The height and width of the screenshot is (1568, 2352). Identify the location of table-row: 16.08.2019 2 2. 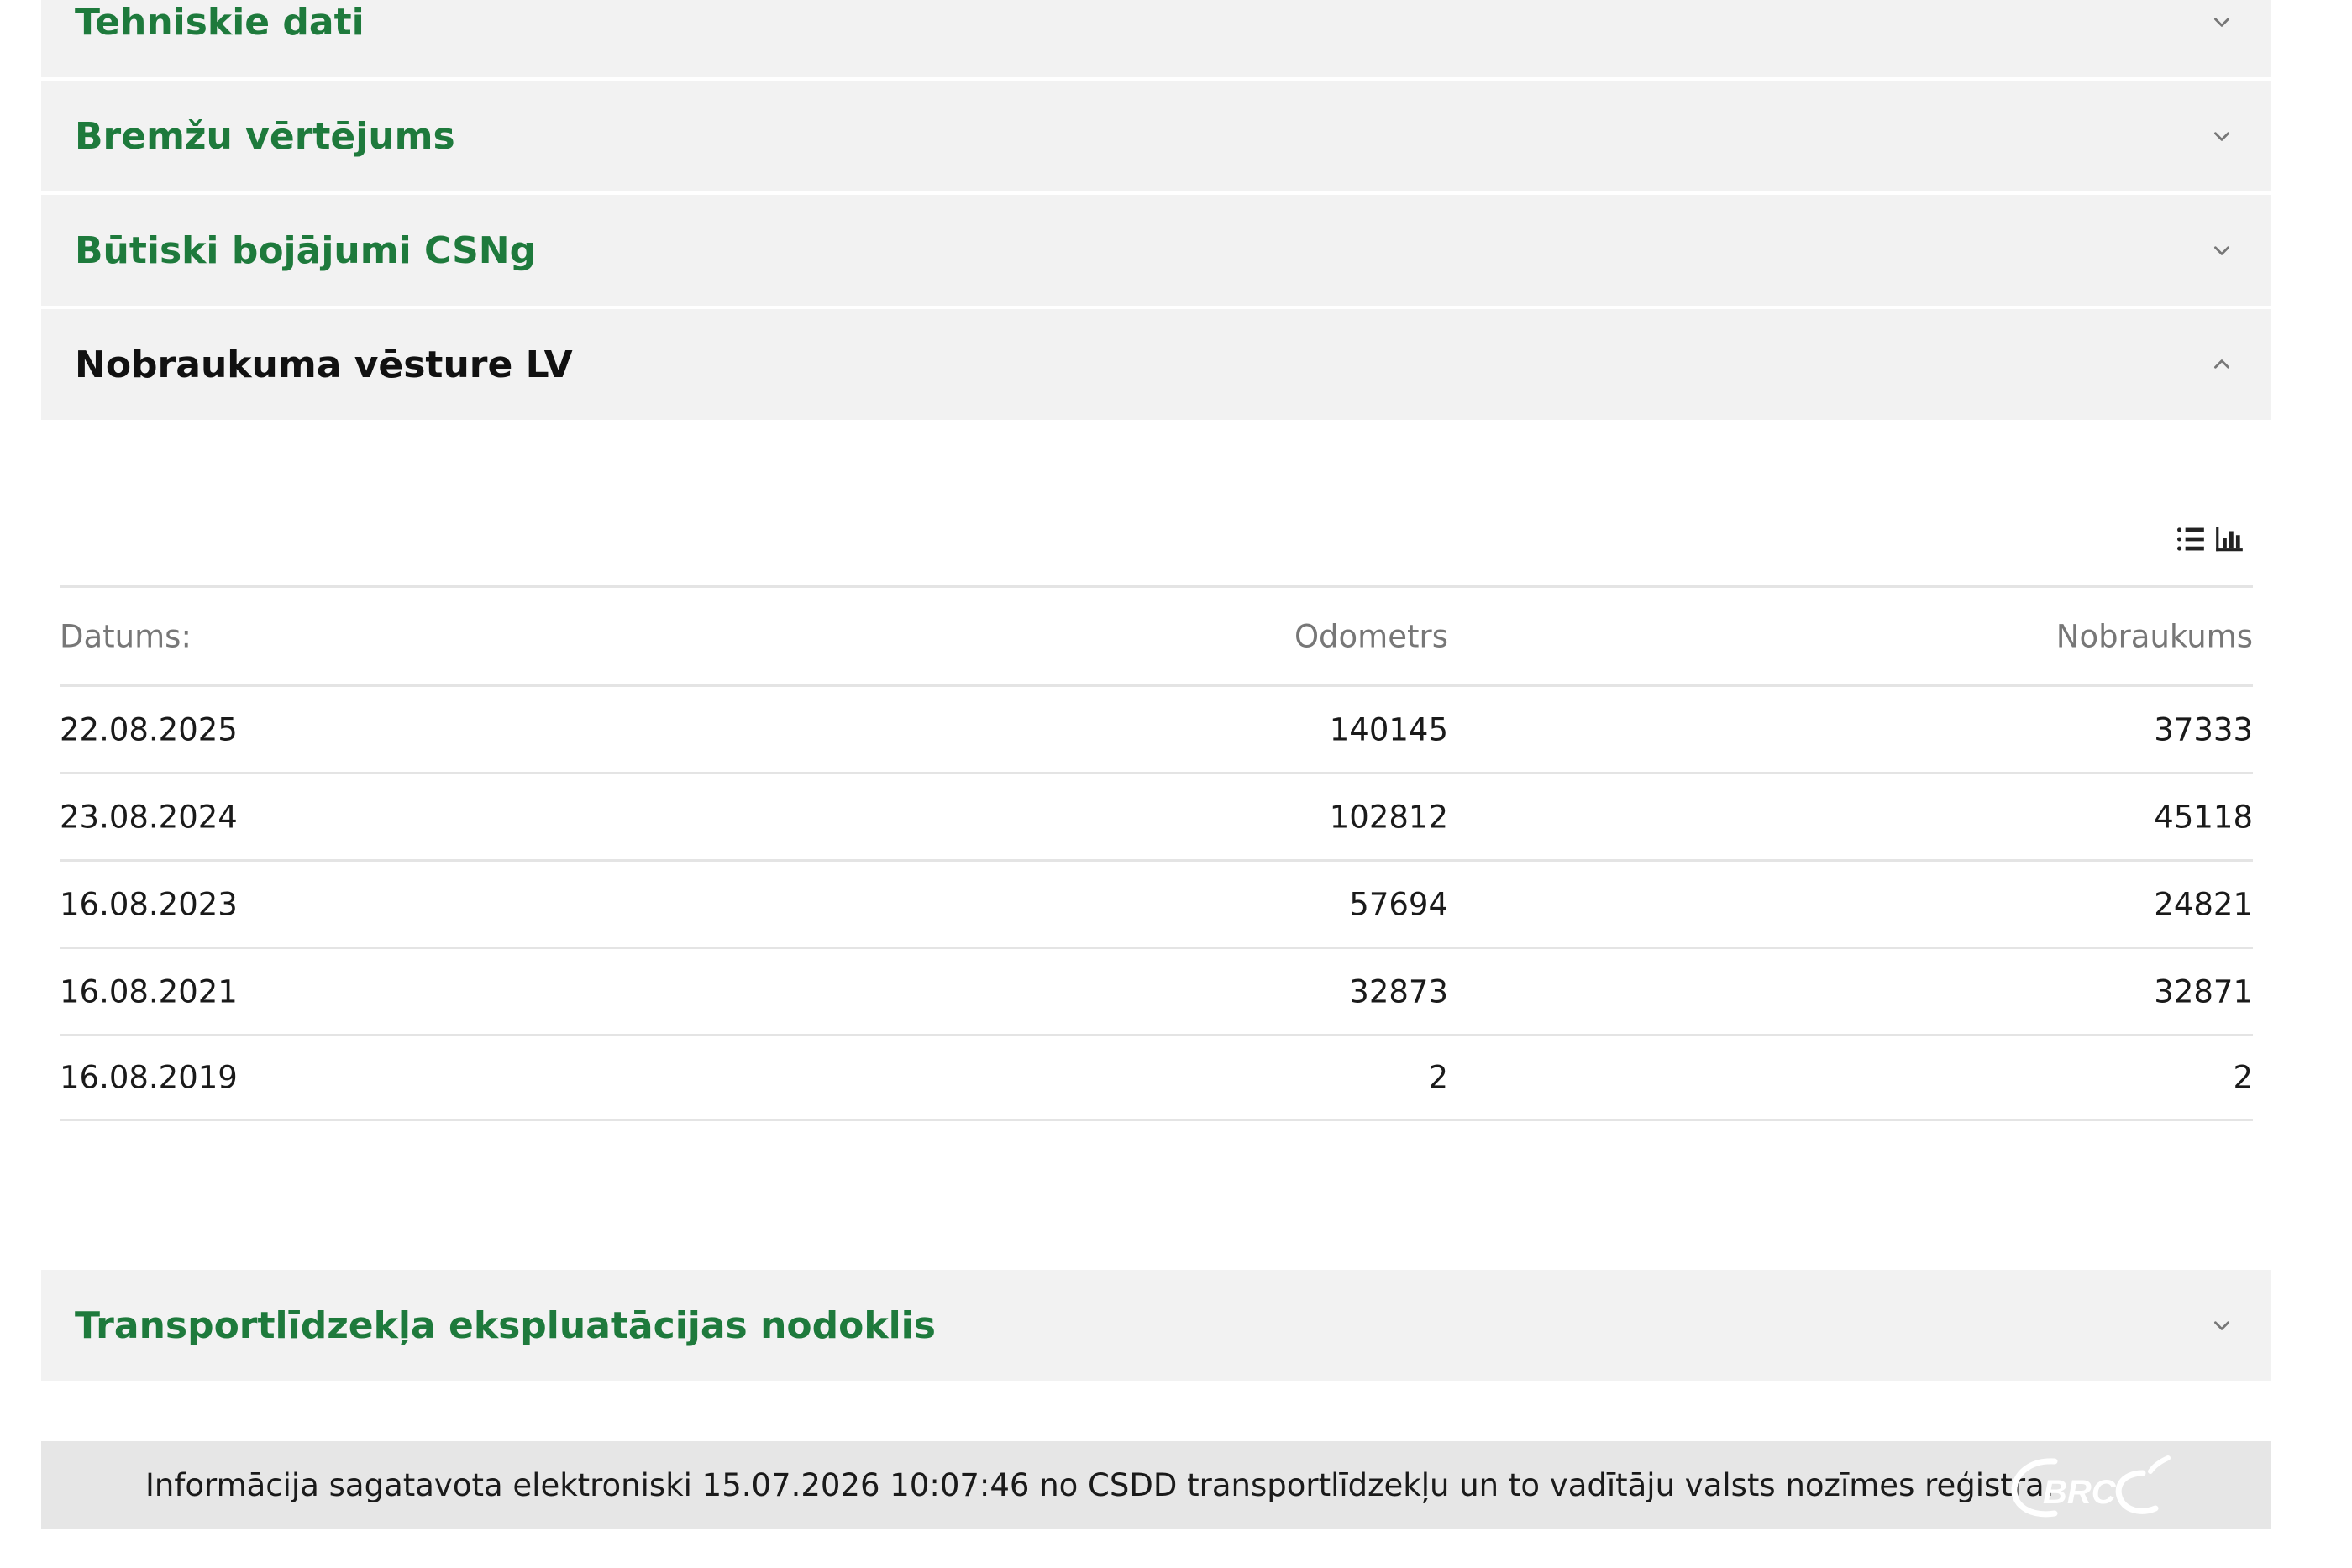
(1156, 1077).